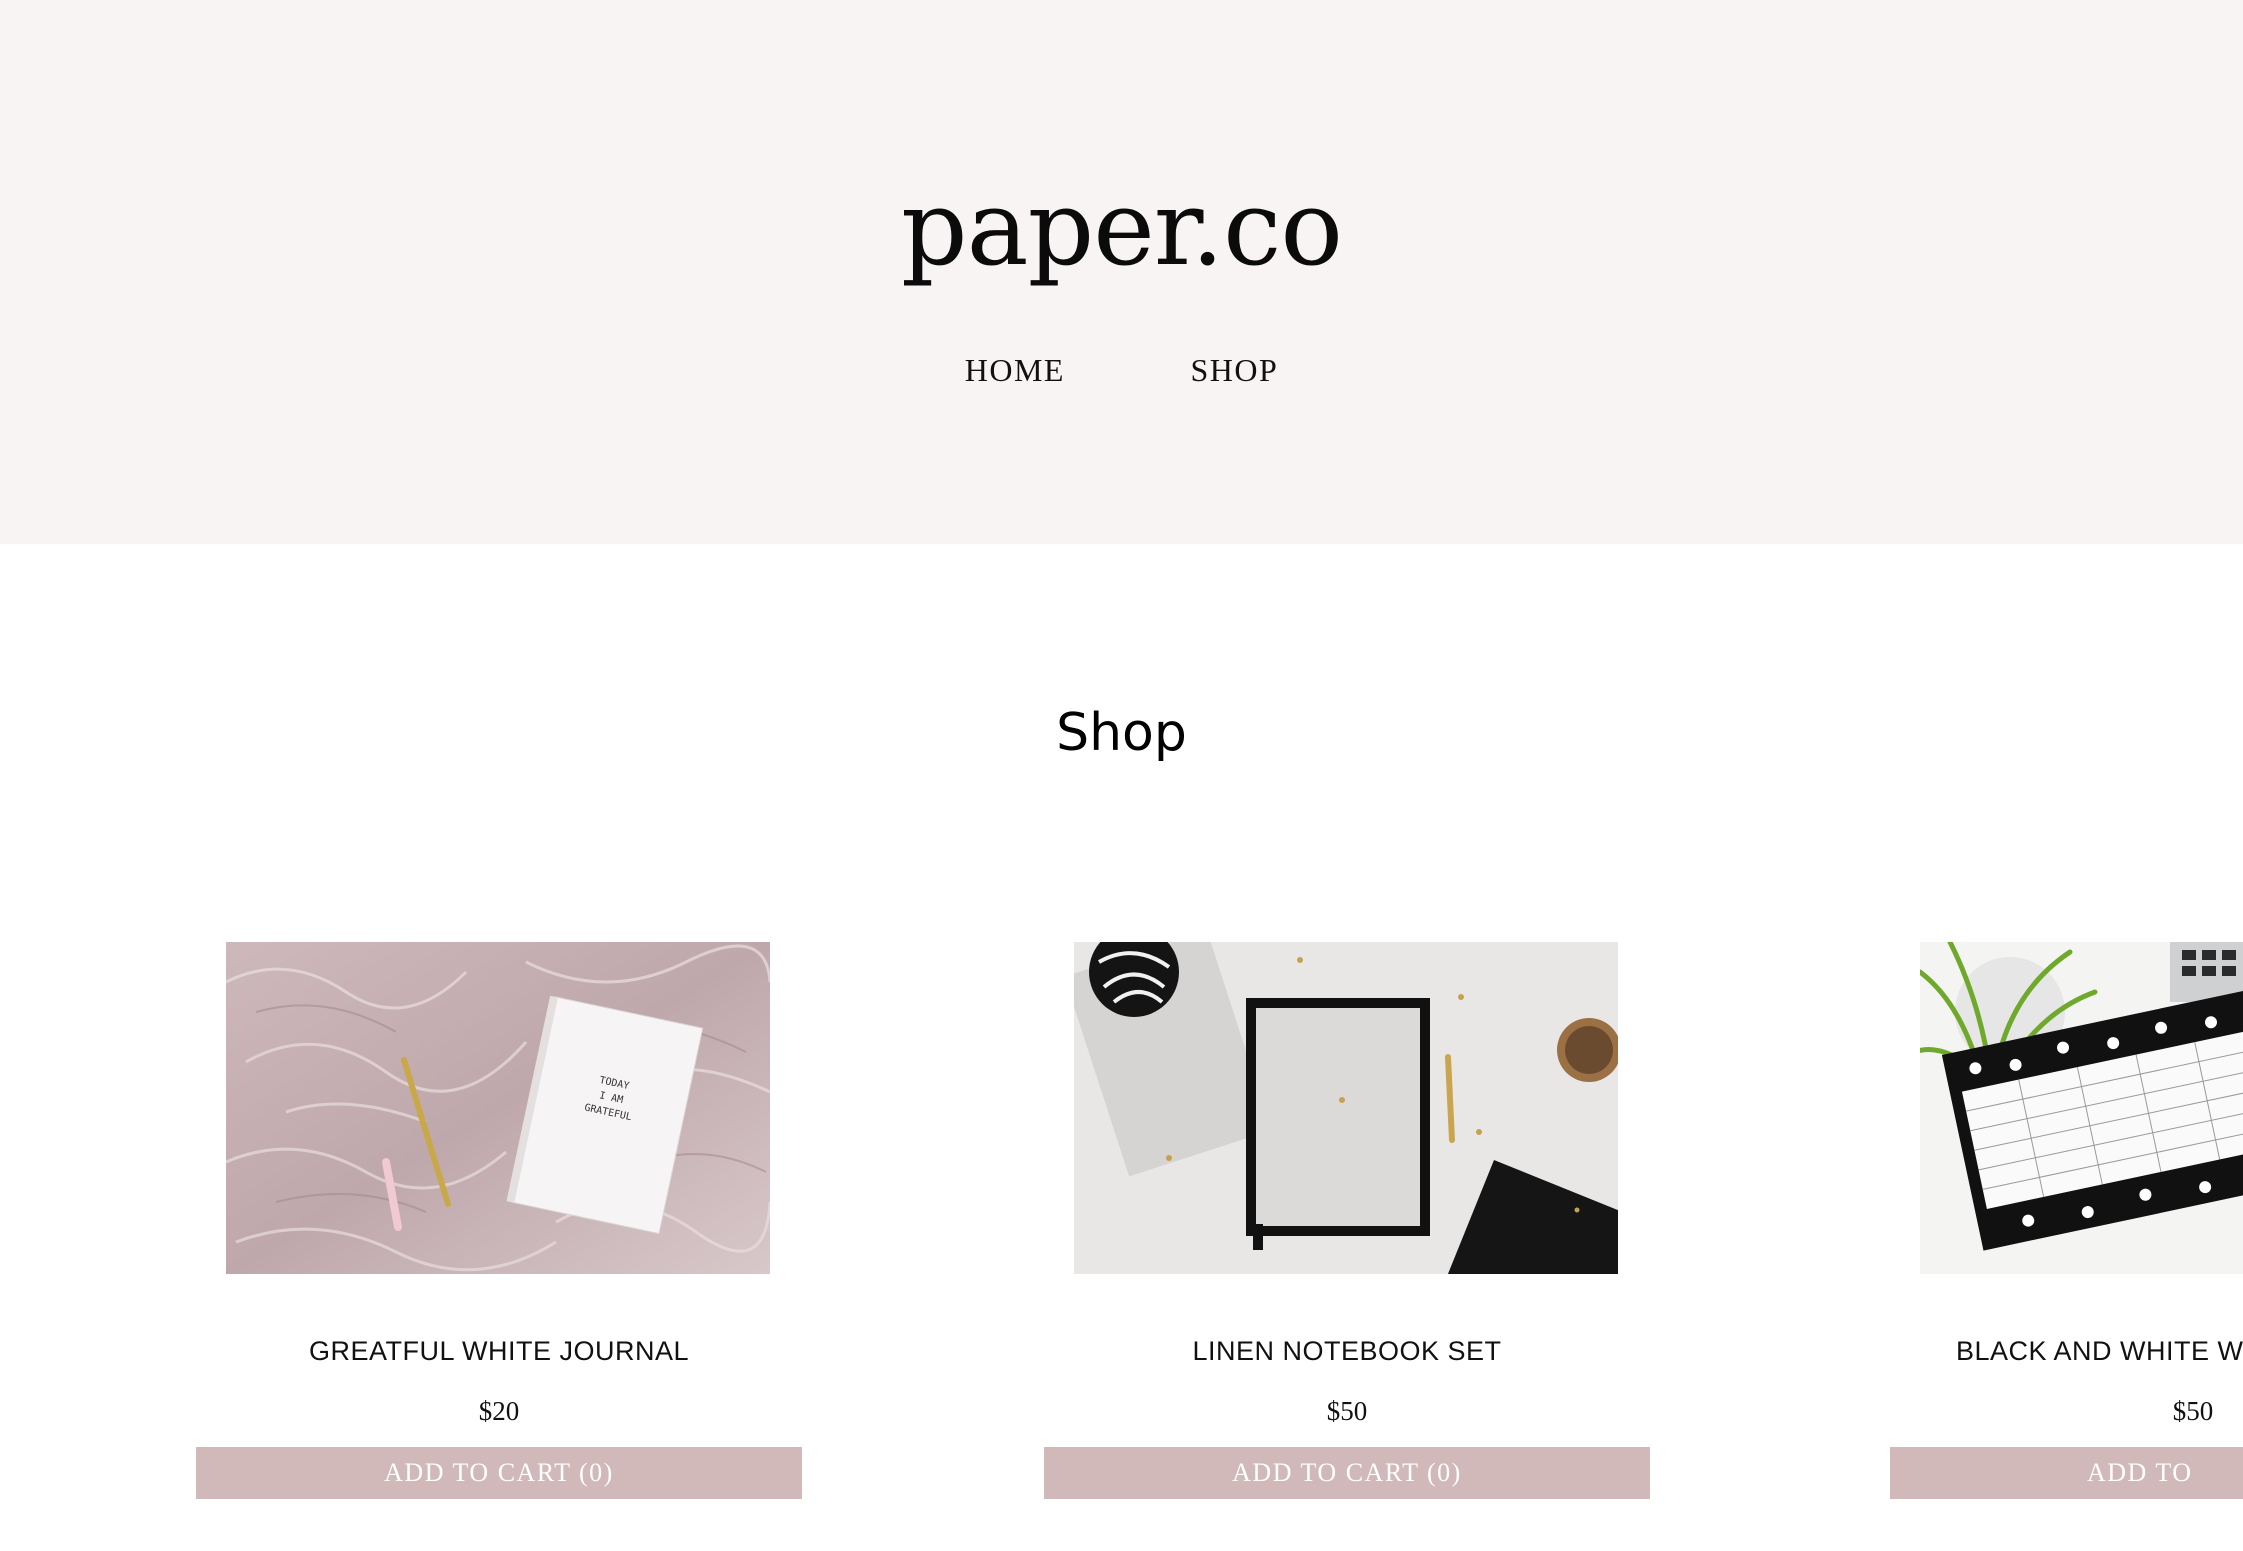 The width and height of the screenshot is (2243, 1551). I want to click on product-name: BLACK AND WHITE WE, so click(2099, 1351).